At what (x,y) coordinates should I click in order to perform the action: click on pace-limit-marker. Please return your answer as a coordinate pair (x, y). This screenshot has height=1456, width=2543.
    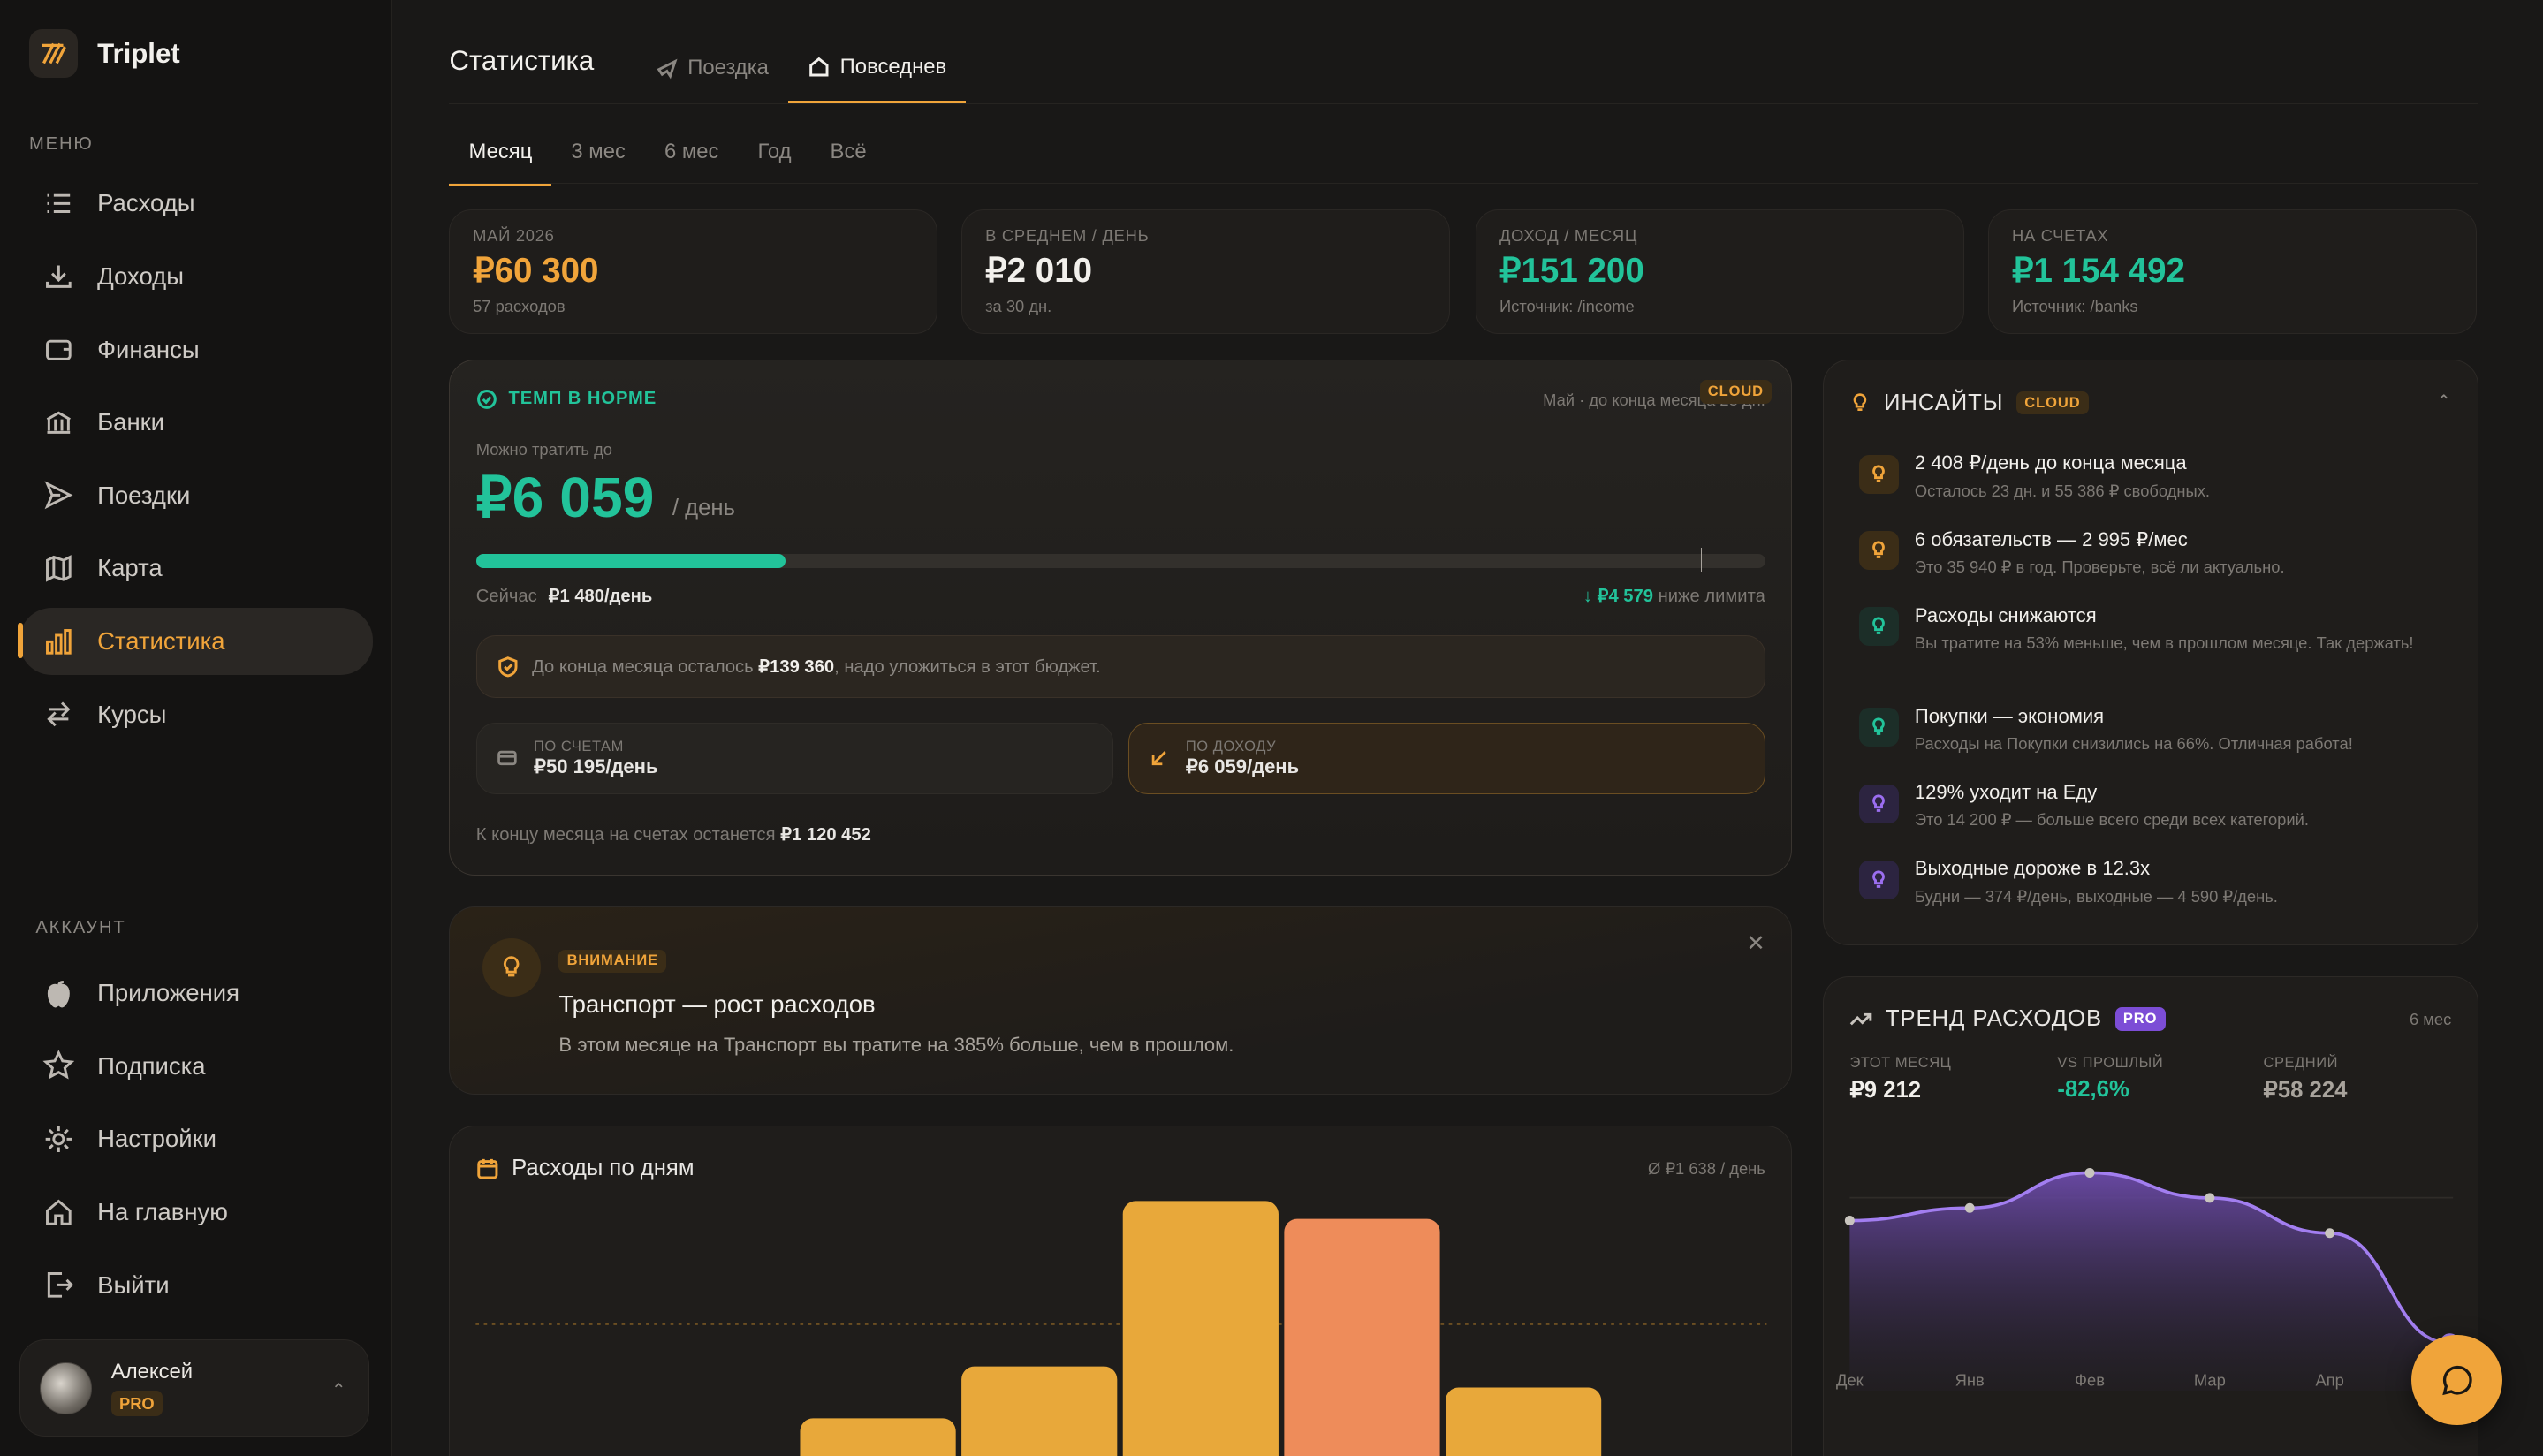
    Looking at the image, I should click on (1701, 560).